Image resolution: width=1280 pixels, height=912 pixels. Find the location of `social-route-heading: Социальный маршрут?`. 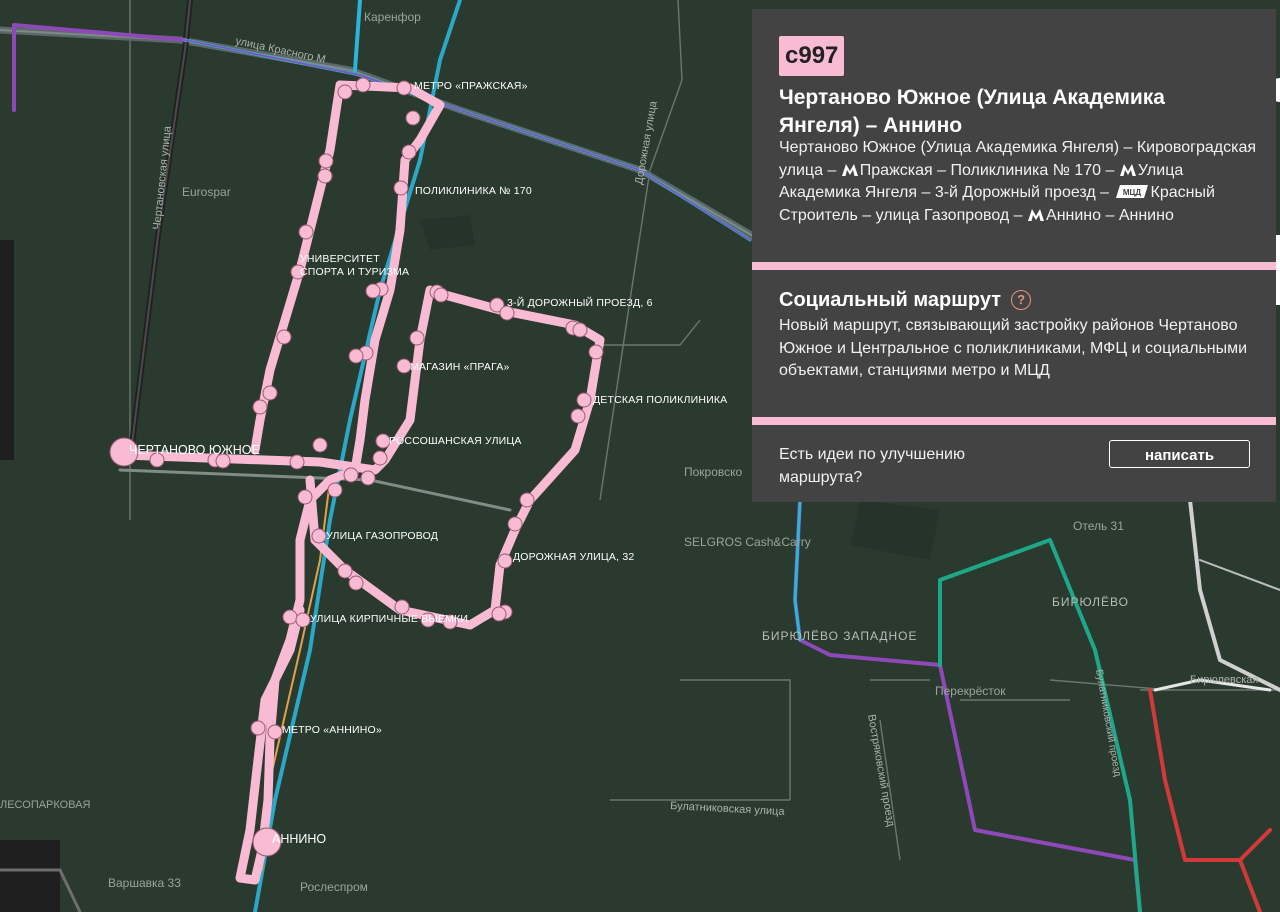

social-route-heading: Социальный маршрут? is located at coordinates (905, 300).